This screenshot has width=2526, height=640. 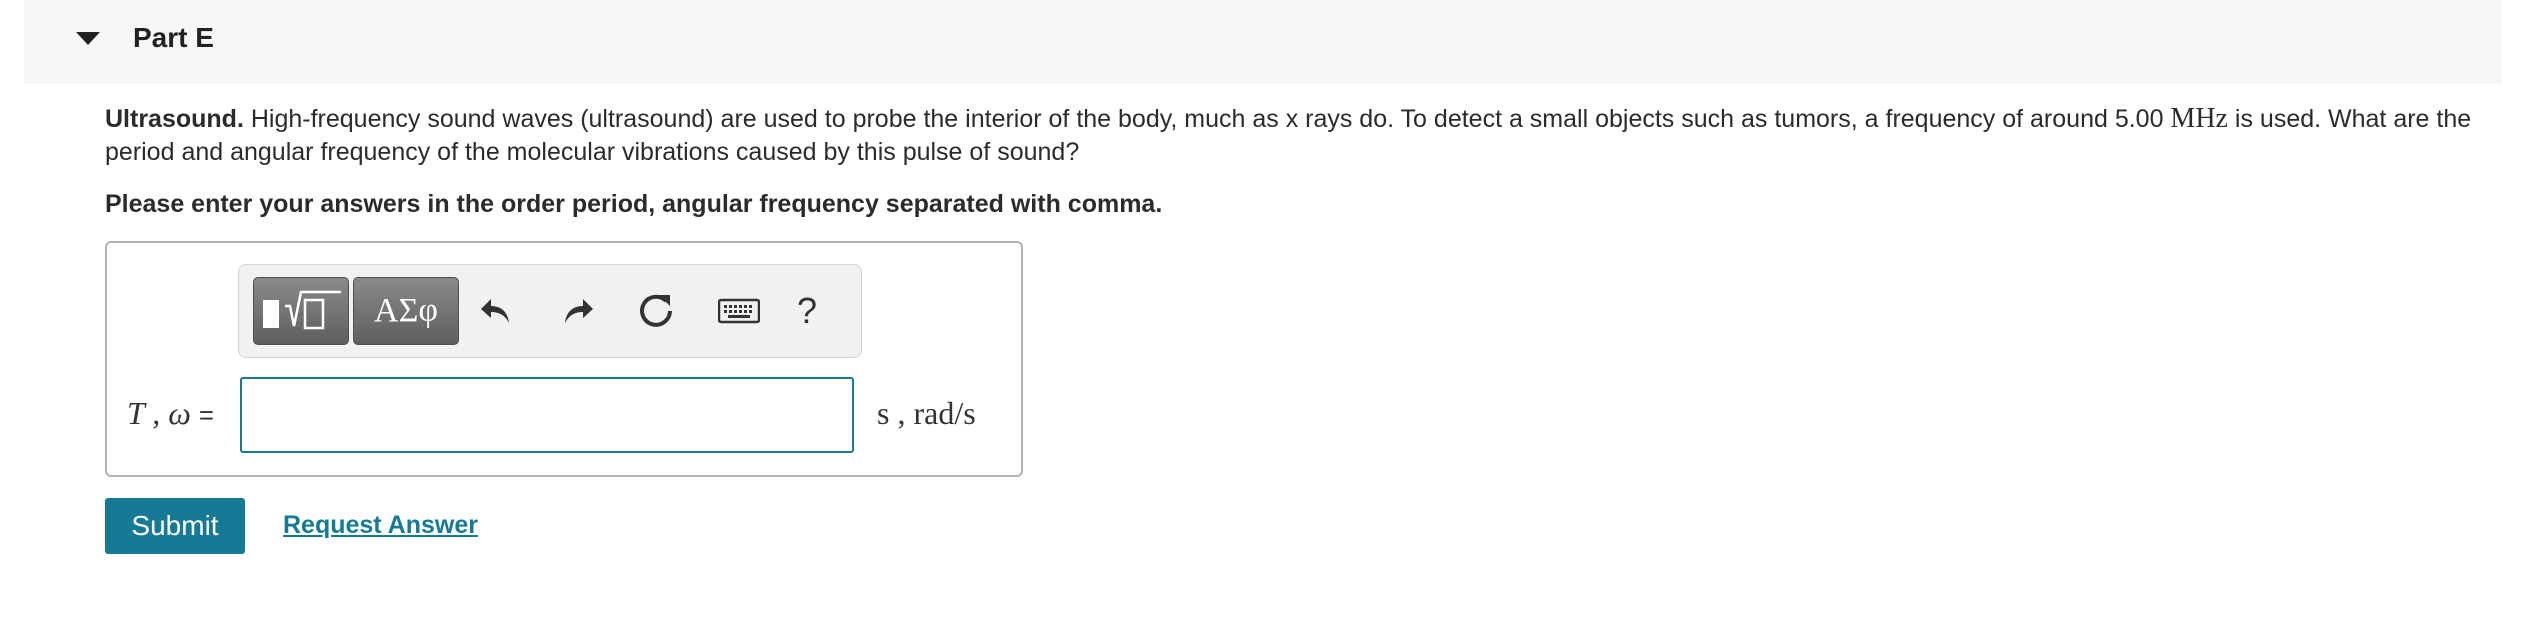 I want to click on templates-icon, so click(x=302, y=310).